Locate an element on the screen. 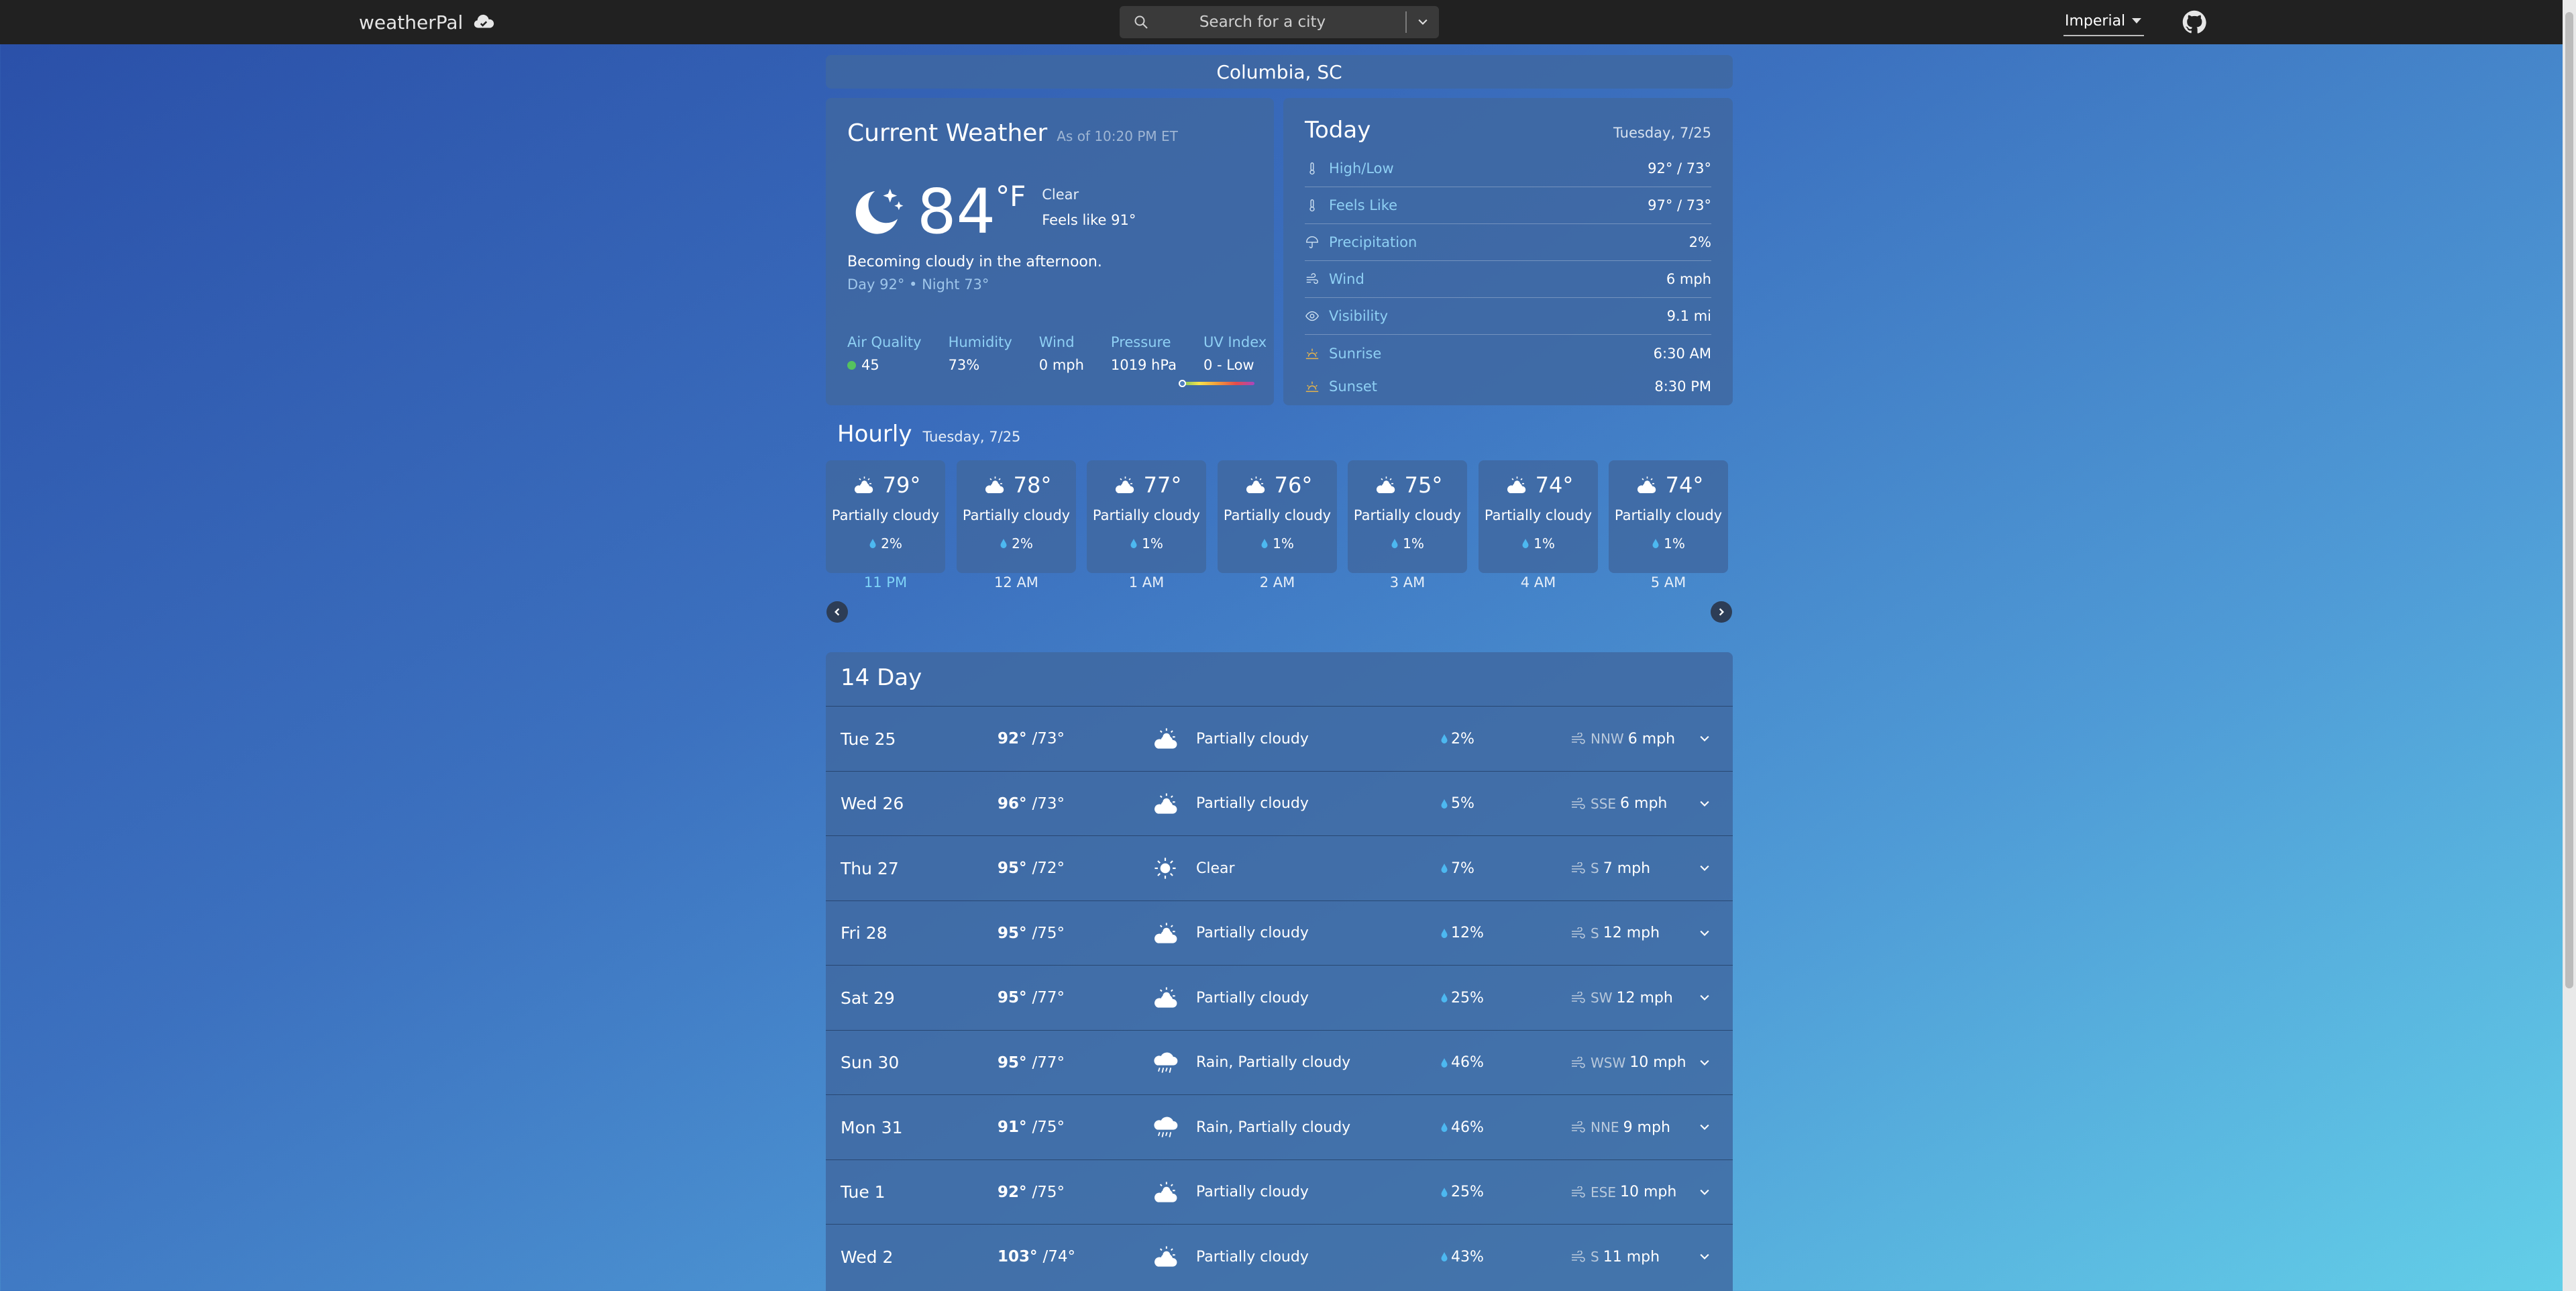 Image resolution: width=2576 pixels, height=1291 pixels. units-select: Imperial is located at coordinates (2103, 21).